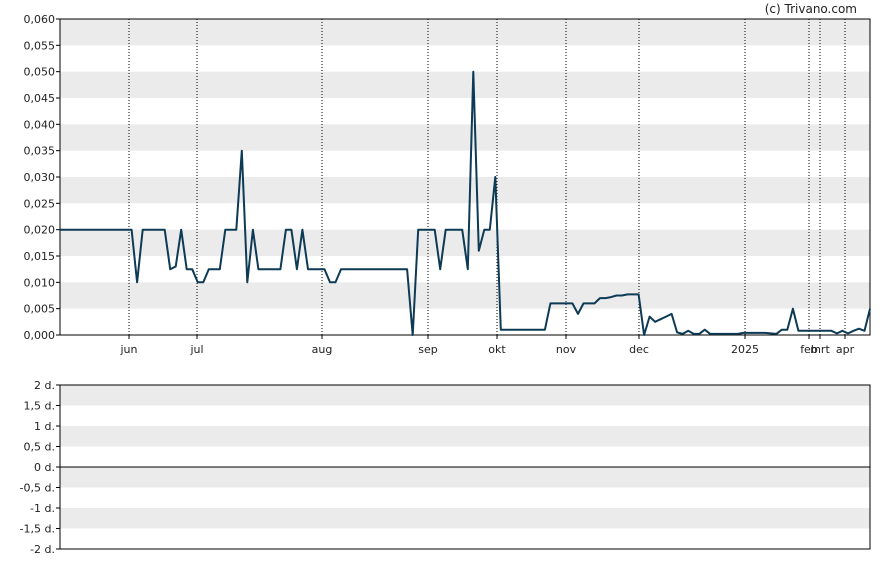 Image resolution: width=888 pixels, height=565 pixels. Describe the element at coordinates (42, 508) in the screenshot. I see `y-tick-label: -1 d.` at that location.